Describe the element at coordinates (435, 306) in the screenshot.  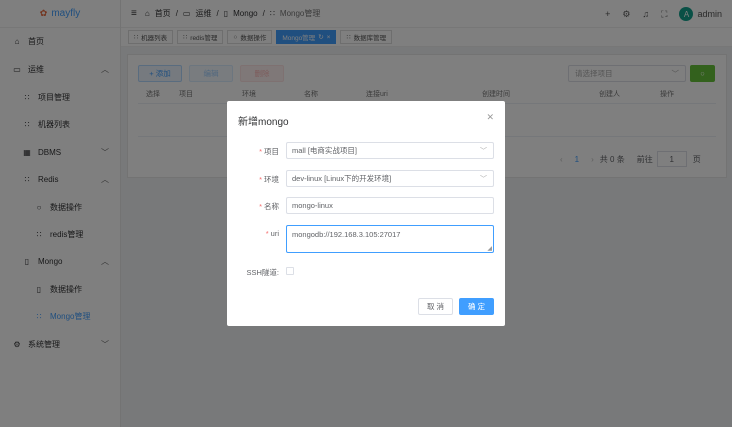
I see `cancel-button: 取 消` at that location.